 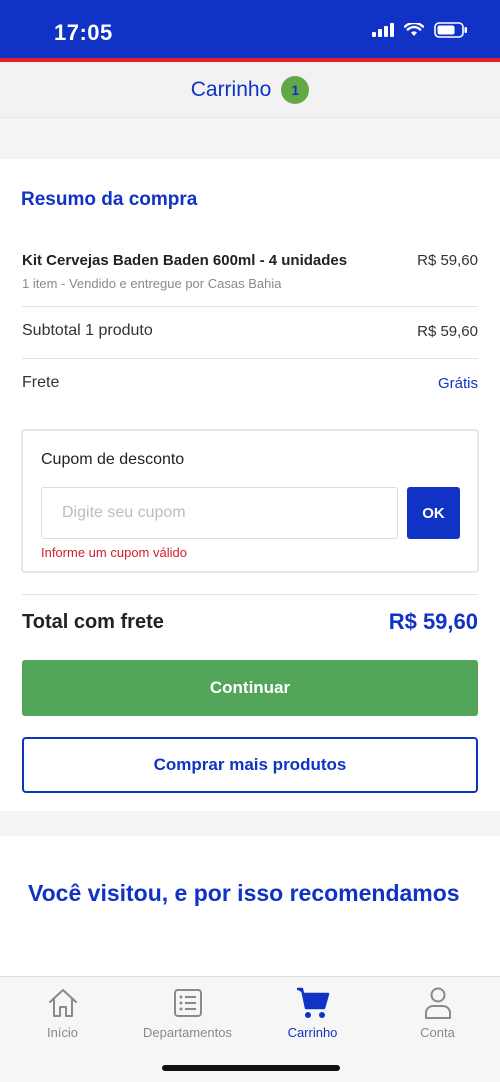 I want to click on recommendations-title: Você visitou, e por isso recomendamos, so click(x=244, y=893).